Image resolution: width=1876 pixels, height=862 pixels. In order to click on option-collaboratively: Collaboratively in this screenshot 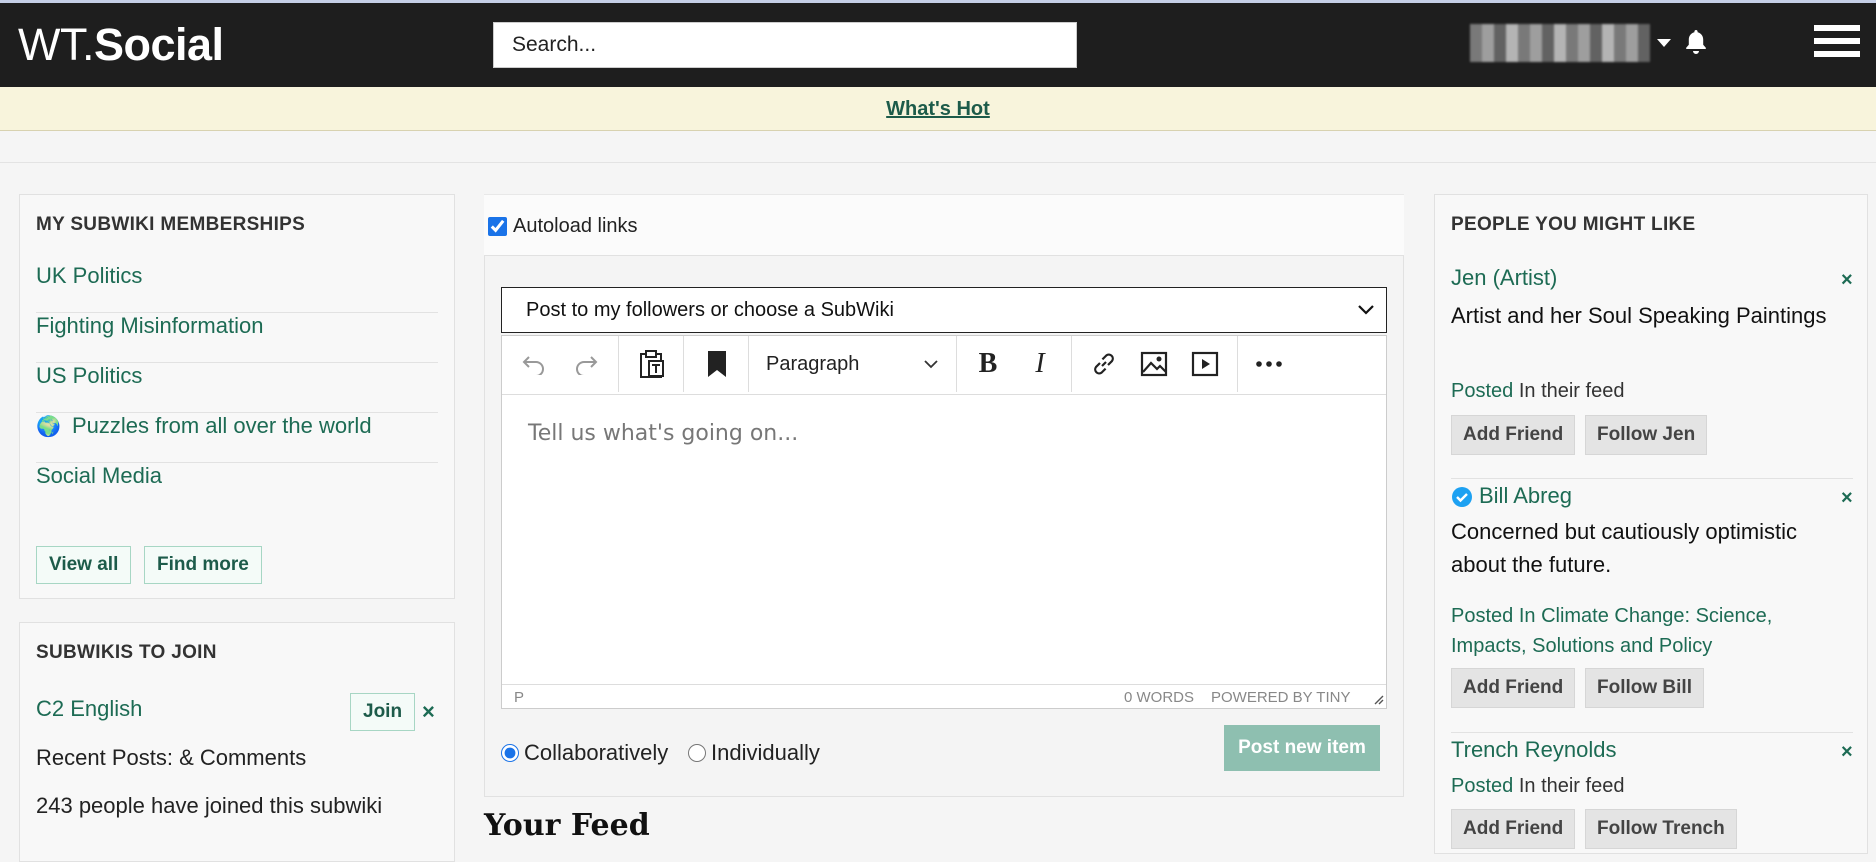, I will do `click(584, 753)`.